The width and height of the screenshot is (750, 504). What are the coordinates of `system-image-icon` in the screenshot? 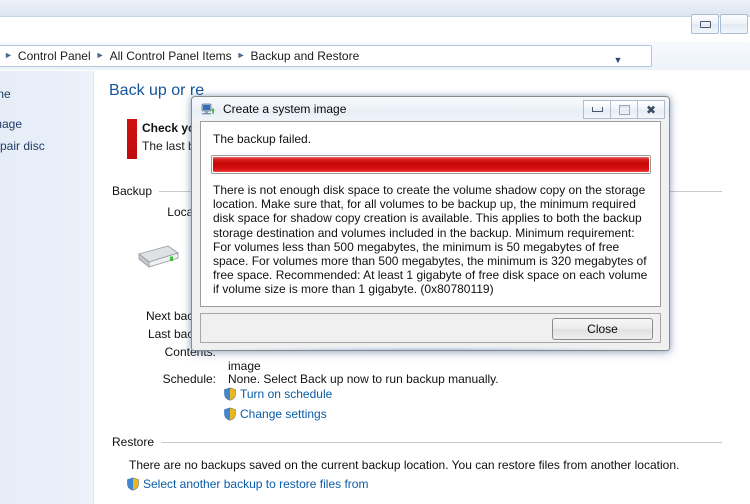 It's located at (208, 109).